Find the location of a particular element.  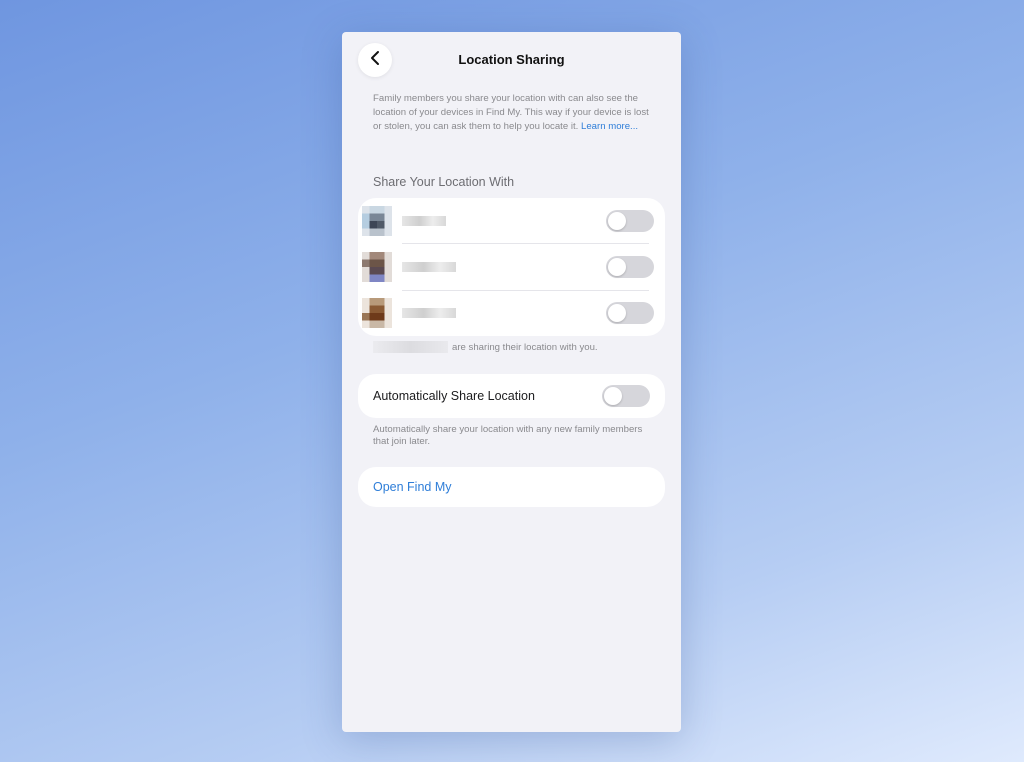

sharing-note-text: are sharing their location with you. is located at coordinates (525, 347).